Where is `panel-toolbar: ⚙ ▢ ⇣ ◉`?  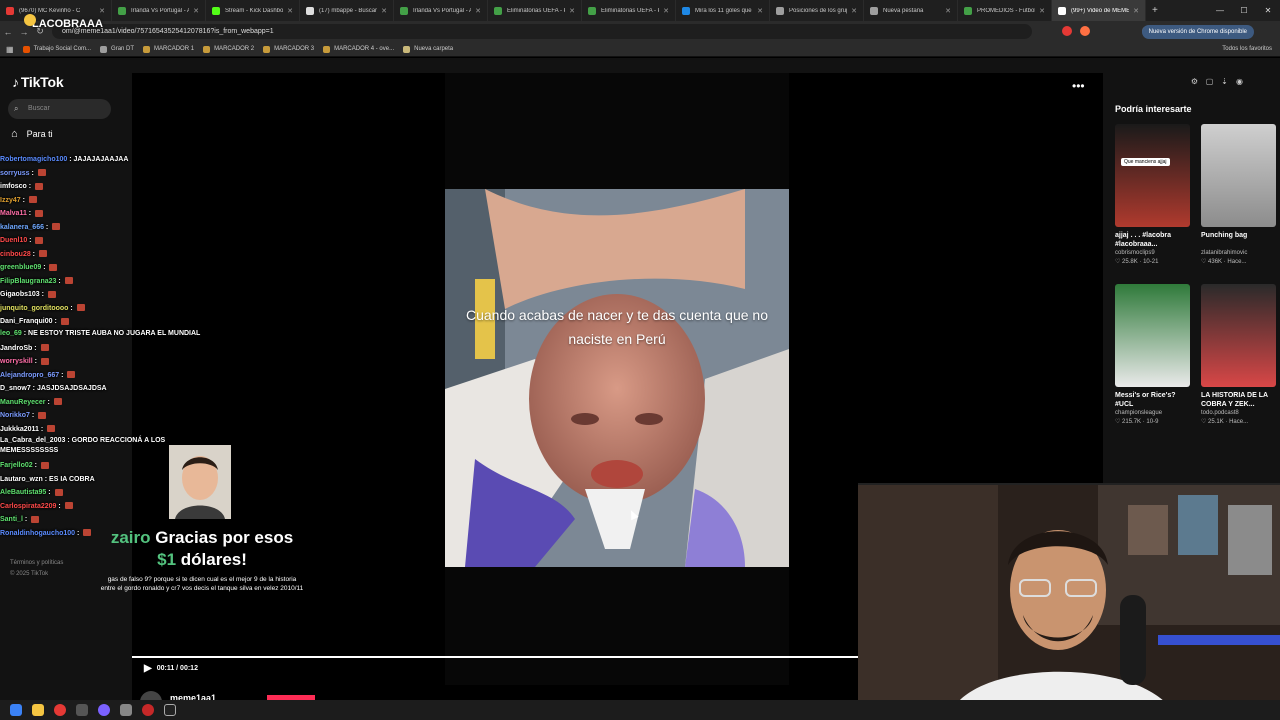 panel-toolbar: ⚙ ▢ ⇣ ◉ is located at coordinates (1217, 81).